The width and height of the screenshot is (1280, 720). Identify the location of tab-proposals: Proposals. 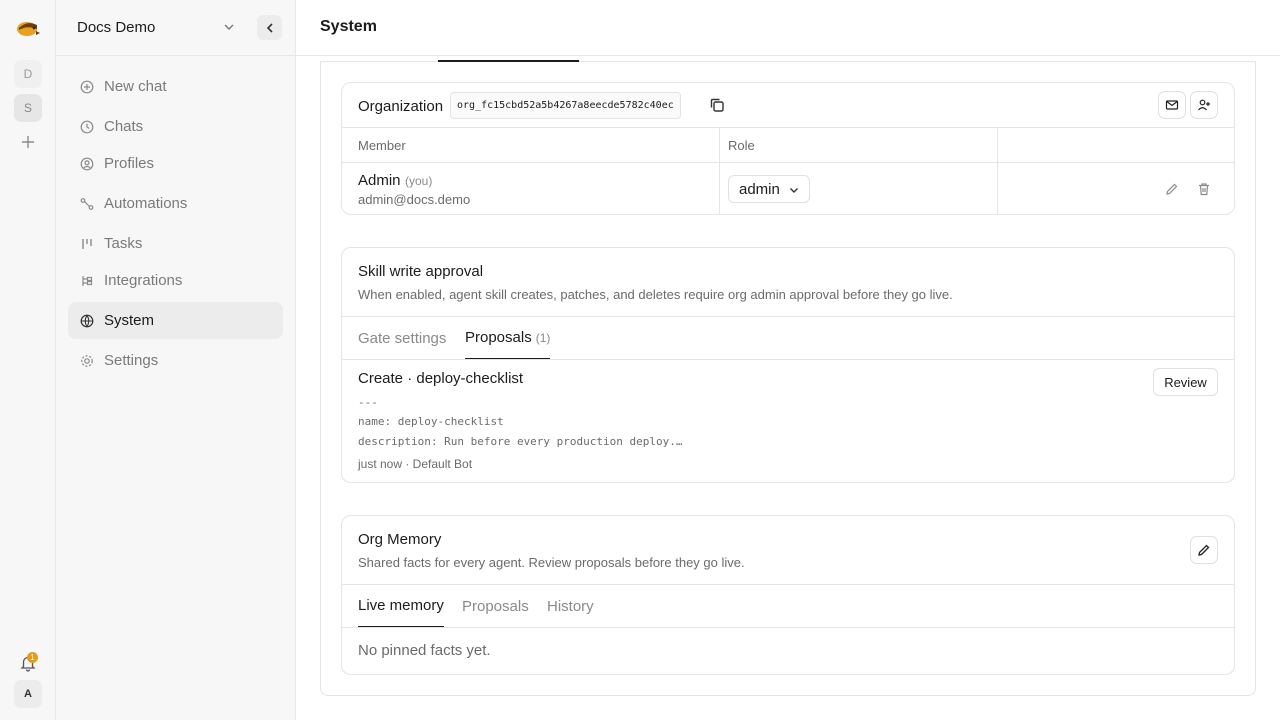
(495, 606).